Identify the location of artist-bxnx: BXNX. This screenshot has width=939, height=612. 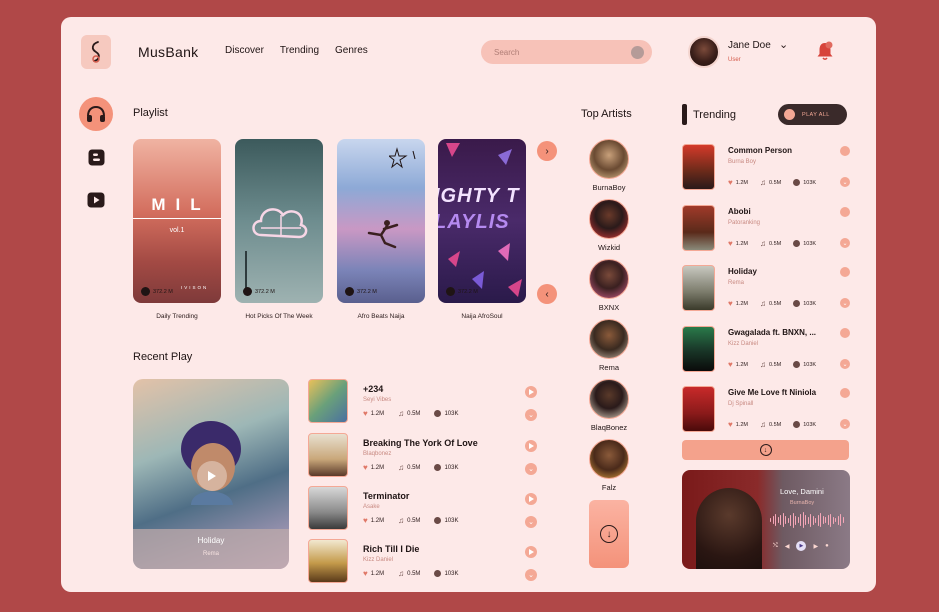
(609, 285).